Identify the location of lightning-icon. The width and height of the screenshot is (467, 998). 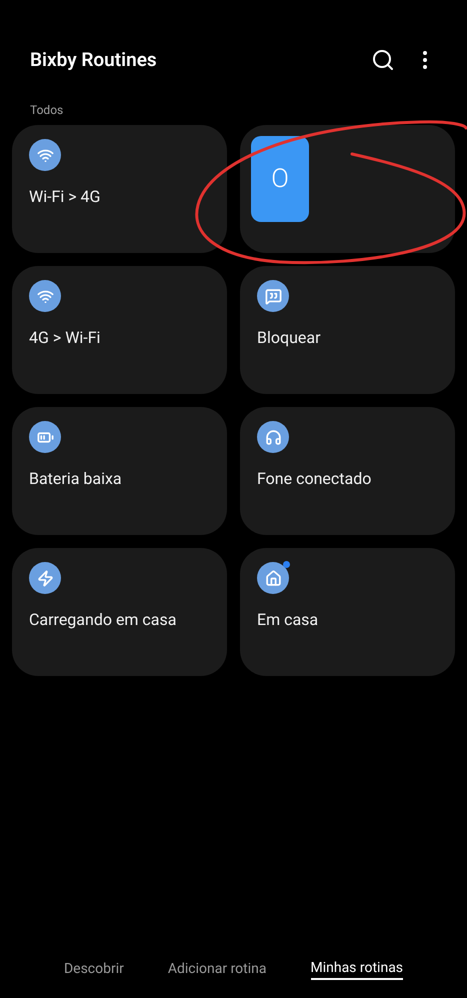
(45, 578).